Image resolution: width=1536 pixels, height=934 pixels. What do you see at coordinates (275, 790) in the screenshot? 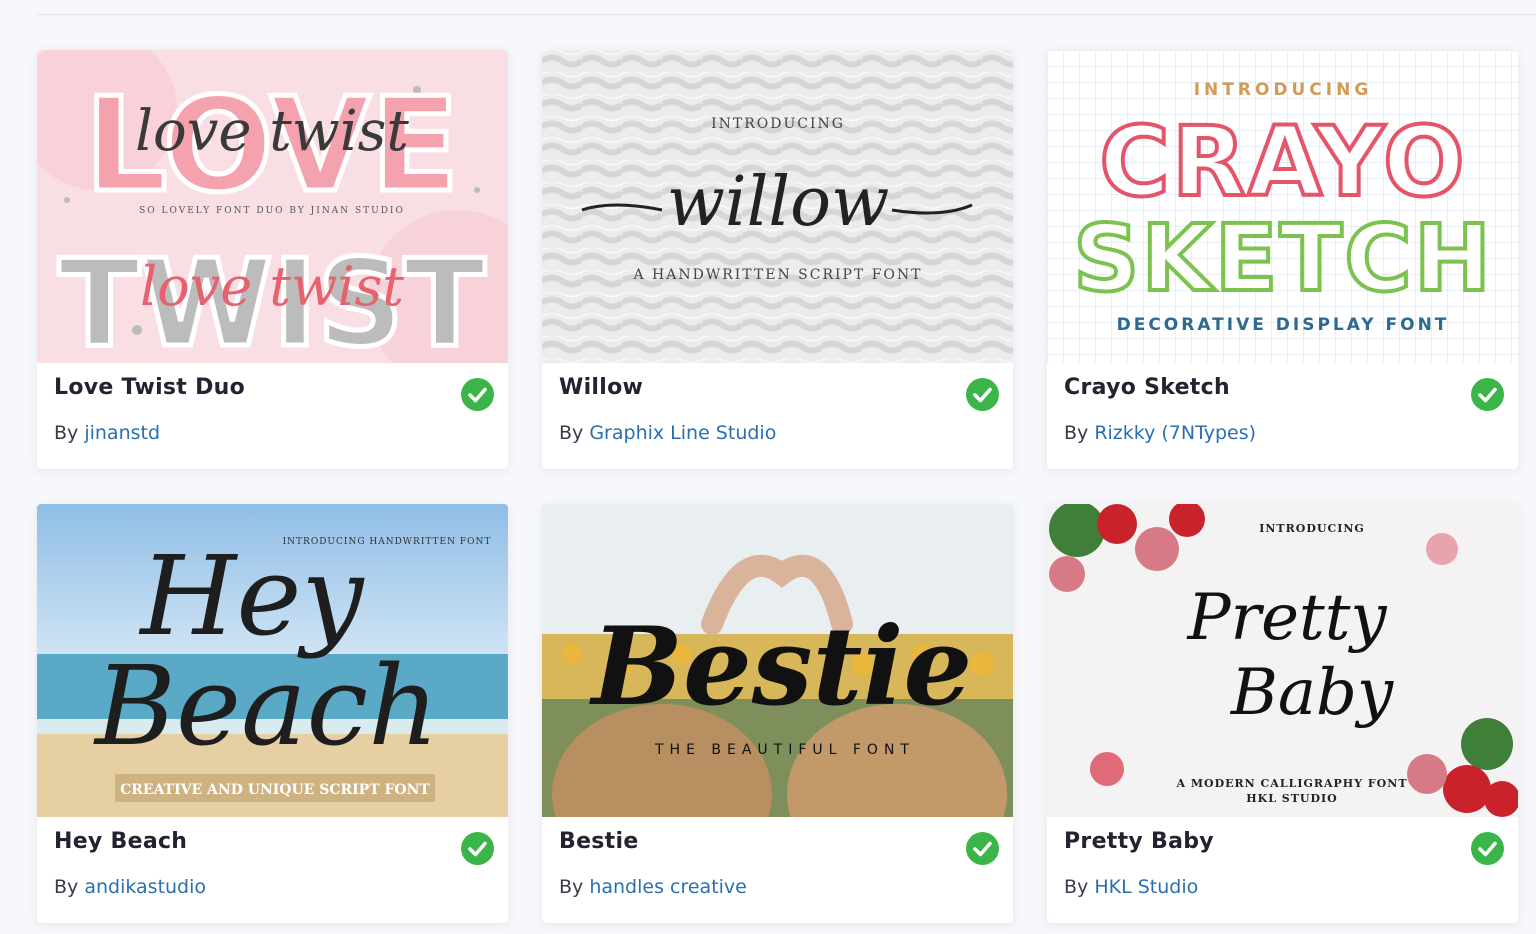
I see `preview-tagline: CREATIVE AND UNIQUE SCRIPT FONT` at bounding box center [275, 790].